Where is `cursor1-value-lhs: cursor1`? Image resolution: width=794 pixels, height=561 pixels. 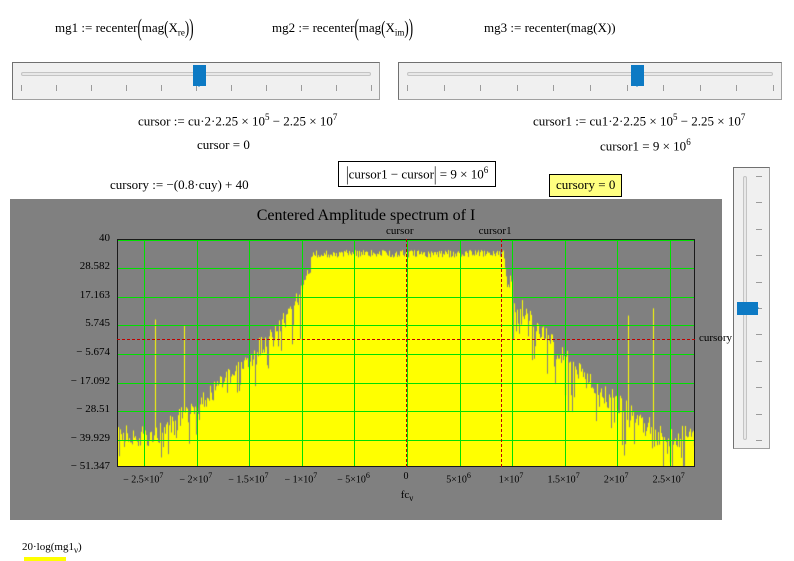 cursor1-value-lhs: cursor1 is located at coordinates (619, 146).